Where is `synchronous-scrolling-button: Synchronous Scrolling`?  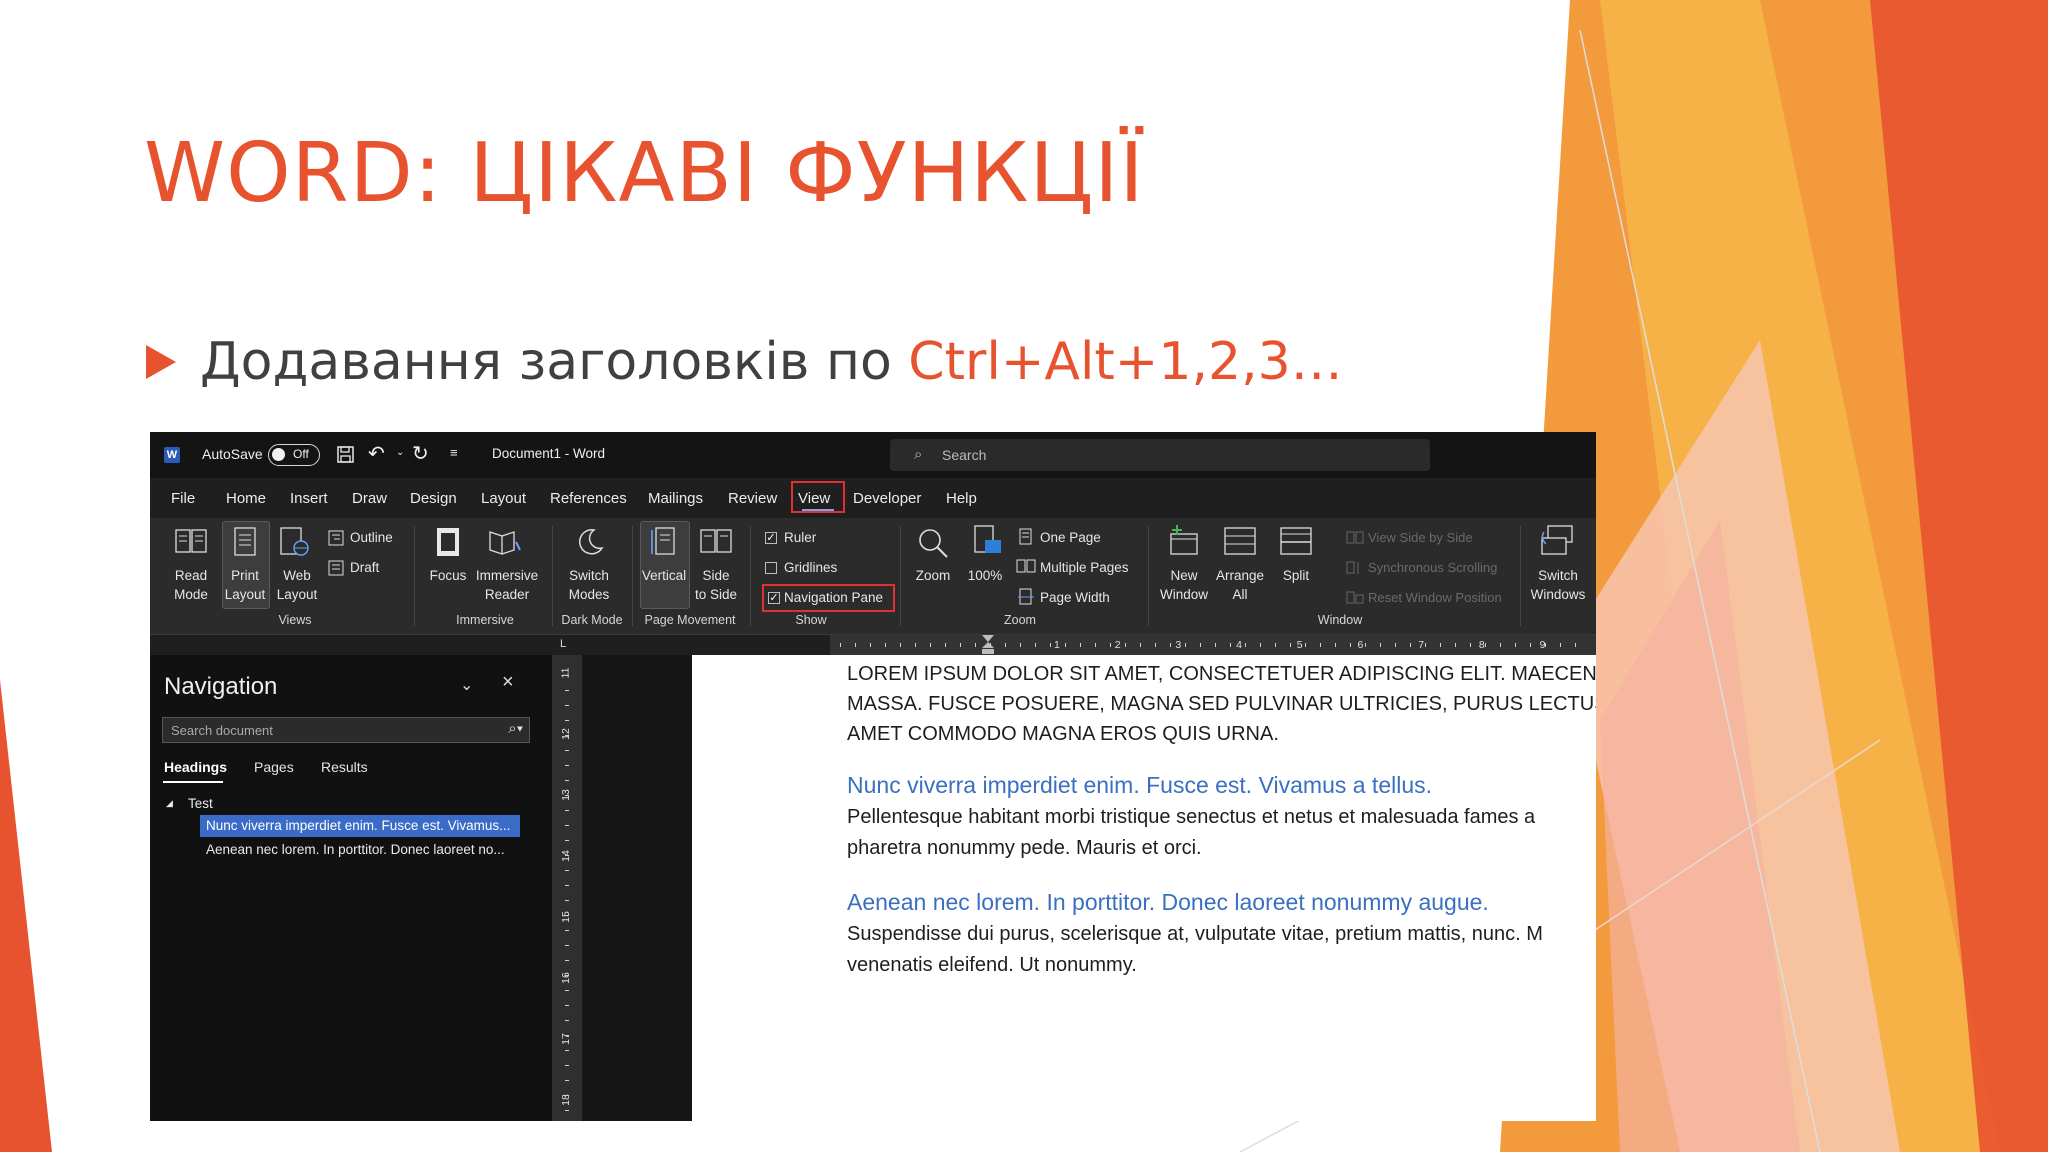 synchronous-scrolling-button: Synchronous Scrolling is located at coordinates (1432, 567).